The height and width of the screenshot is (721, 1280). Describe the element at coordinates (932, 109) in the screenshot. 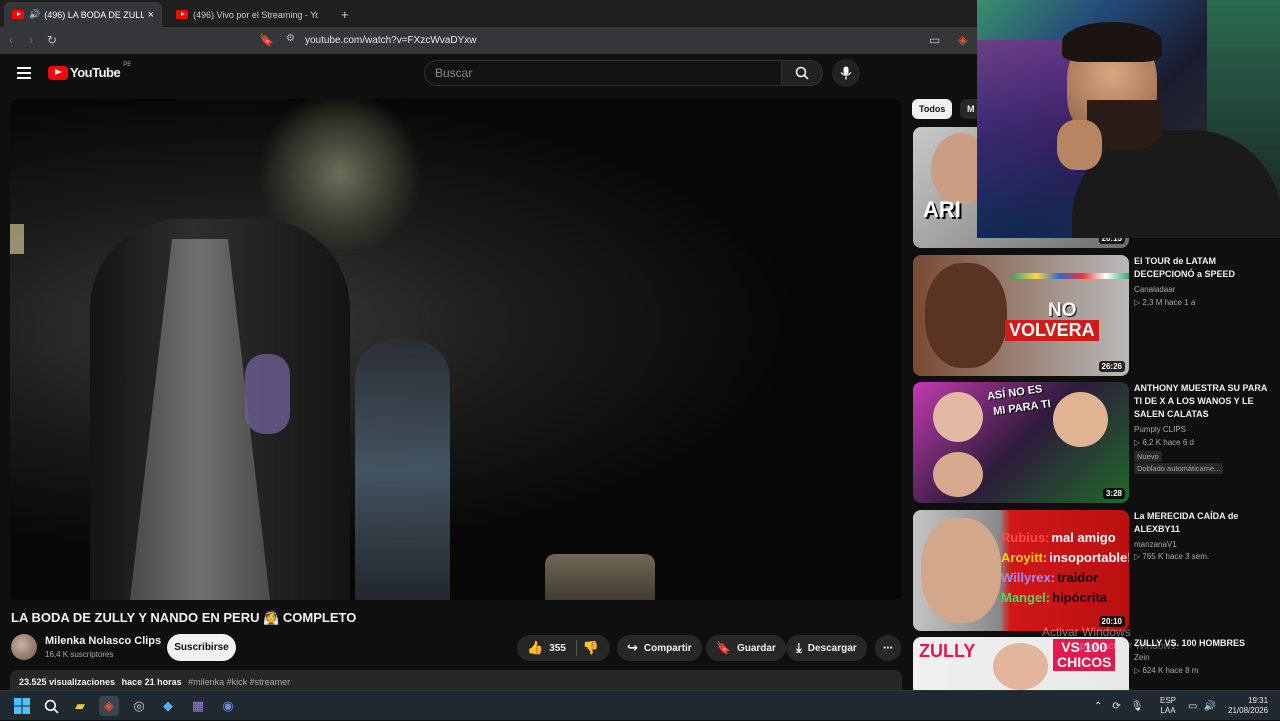

I see `chip-todos: Todos` at that location.